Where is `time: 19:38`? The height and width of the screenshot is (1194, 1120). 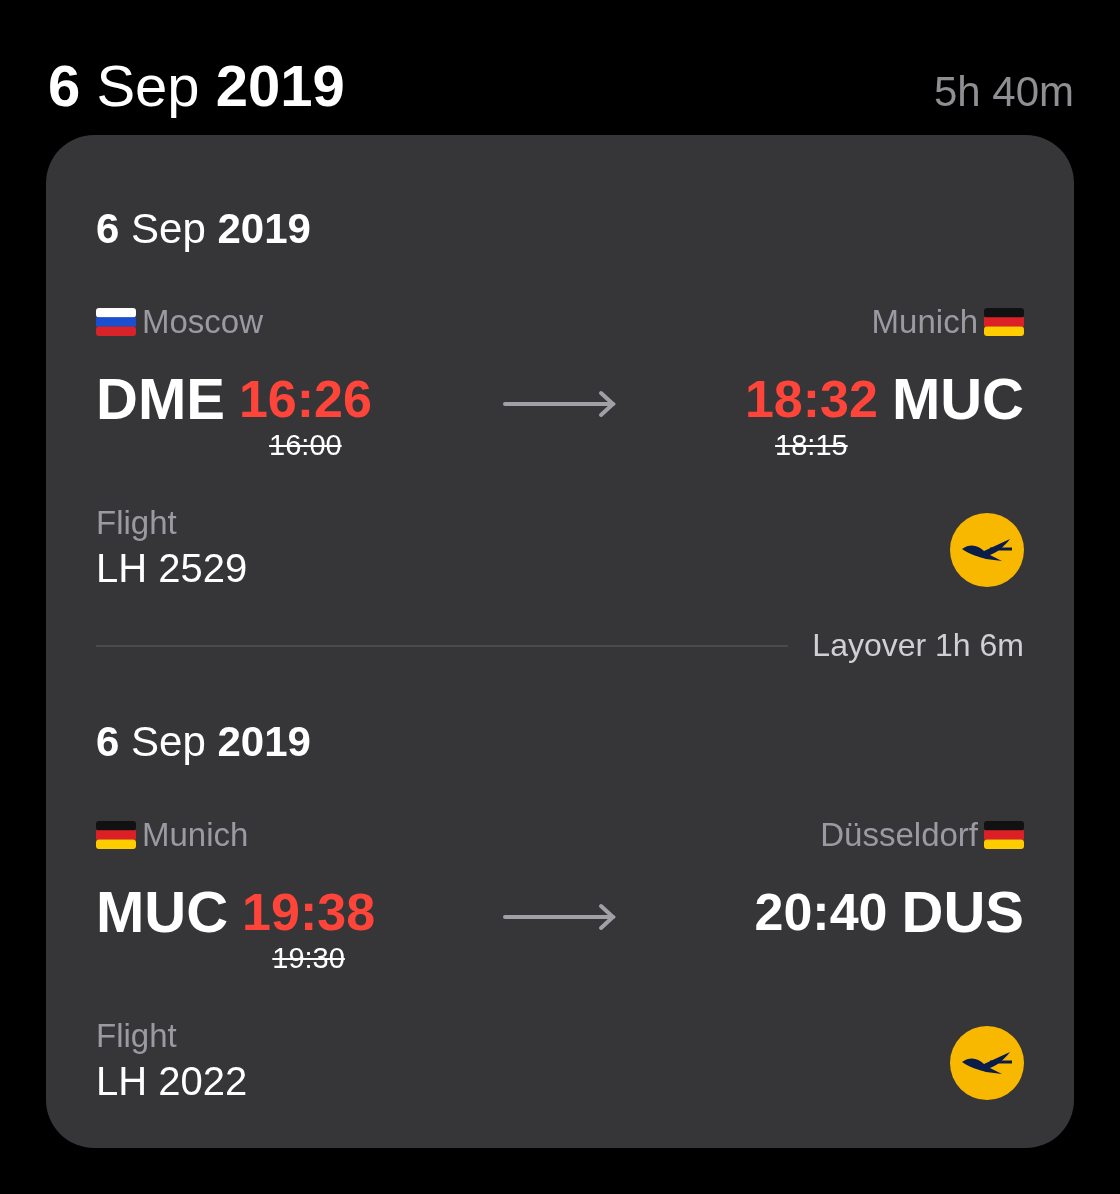
time: 19:38 is located at coordinates (309, 912).